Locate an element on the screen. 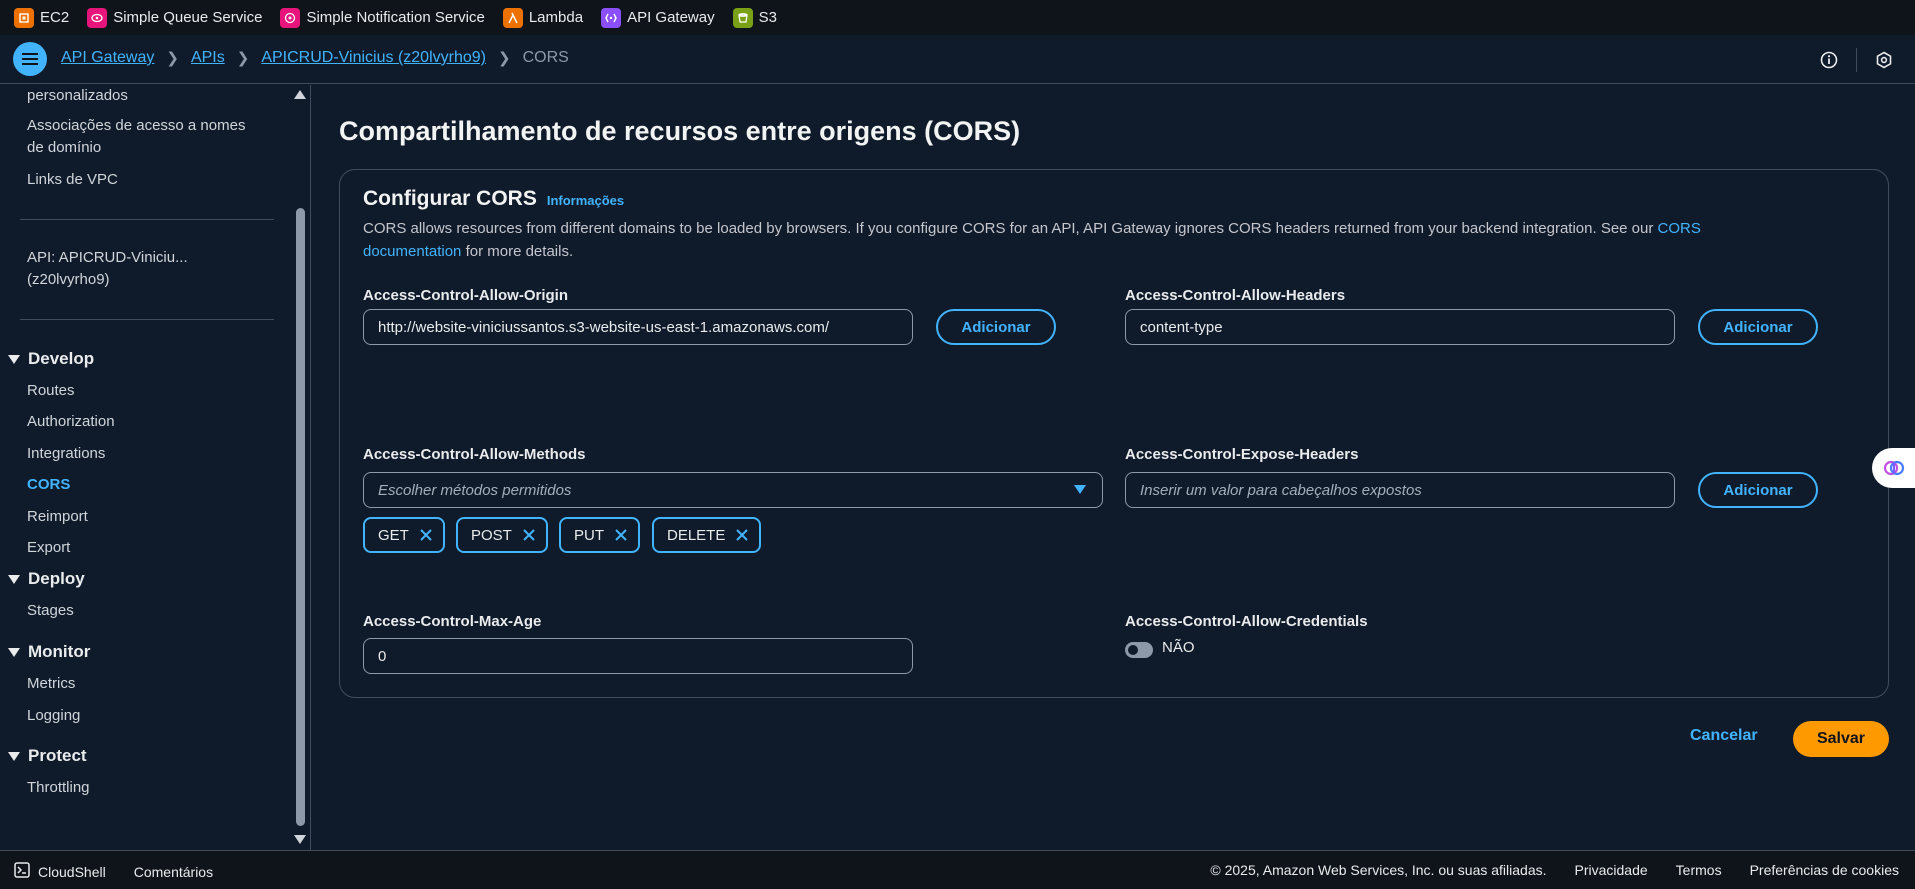  info-icon is located at coordinates (1829, 60).